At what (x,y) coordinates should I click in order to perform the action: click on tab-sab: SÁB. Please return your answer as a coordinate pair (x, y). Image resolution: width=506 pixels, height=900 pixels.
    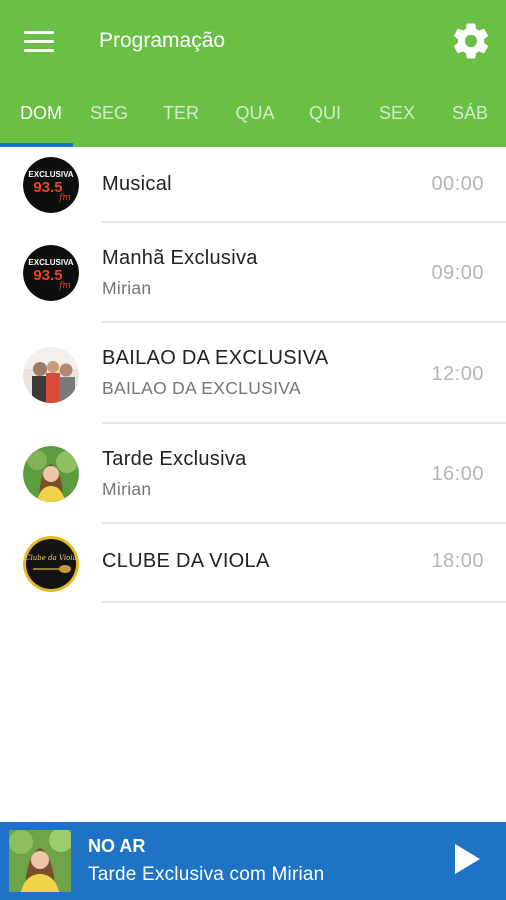
    Looking at the image, I should click on (470, 119).